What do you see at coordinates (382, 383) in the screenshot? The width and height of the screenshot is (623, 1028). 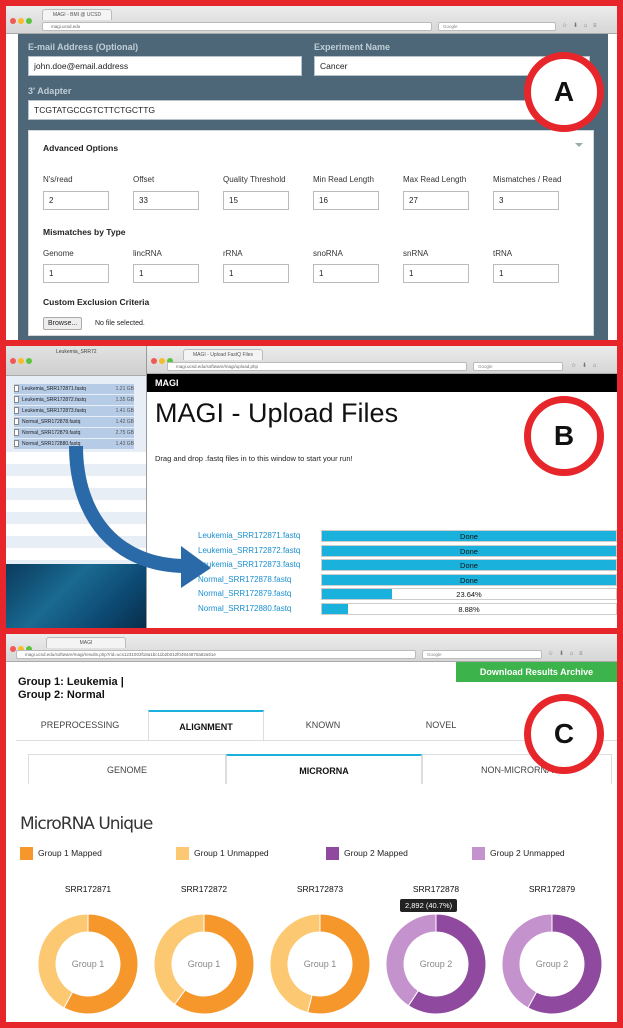 I see `magi-header: MAGI` at bounding box center [382, 383].